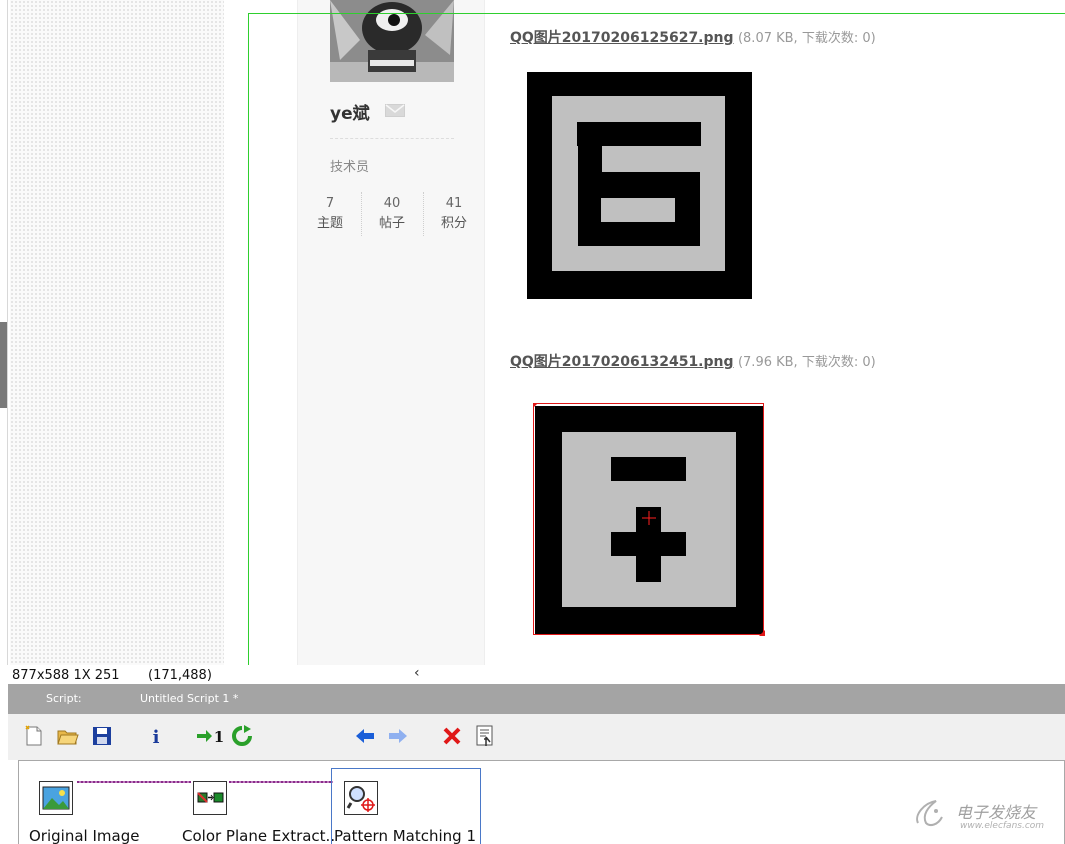  I want to click on watermark-url: www.elecfans.com, so click(1002, 826).